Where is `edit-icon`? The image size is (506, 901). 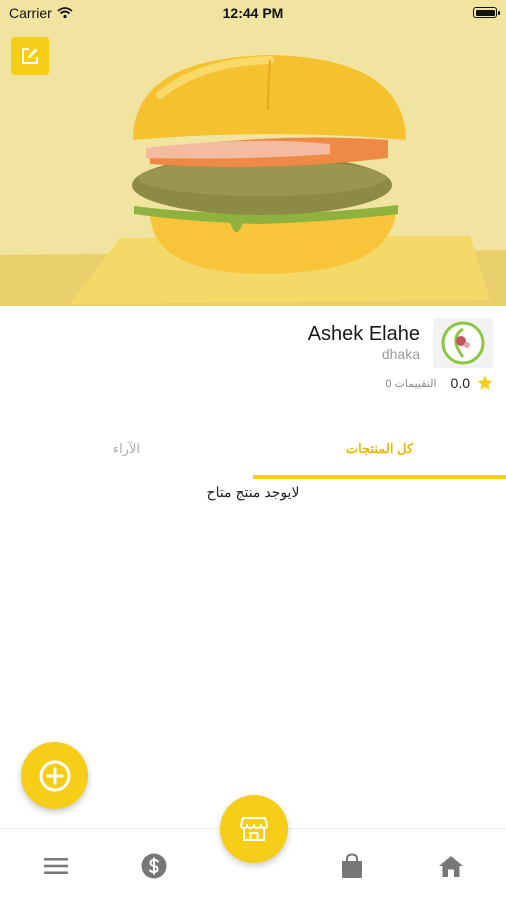 edit-icon is located at coordinates (30, 56).